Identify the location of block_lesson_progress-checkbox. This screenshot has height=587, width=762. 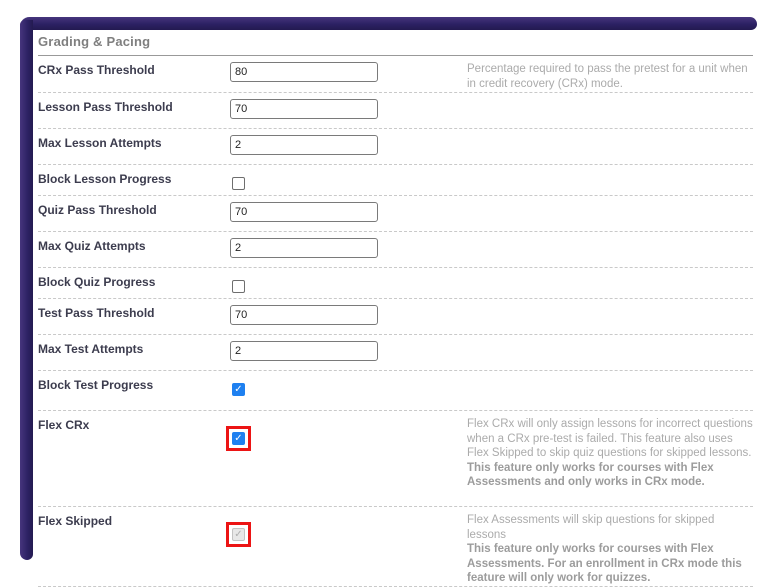
(238, 183).